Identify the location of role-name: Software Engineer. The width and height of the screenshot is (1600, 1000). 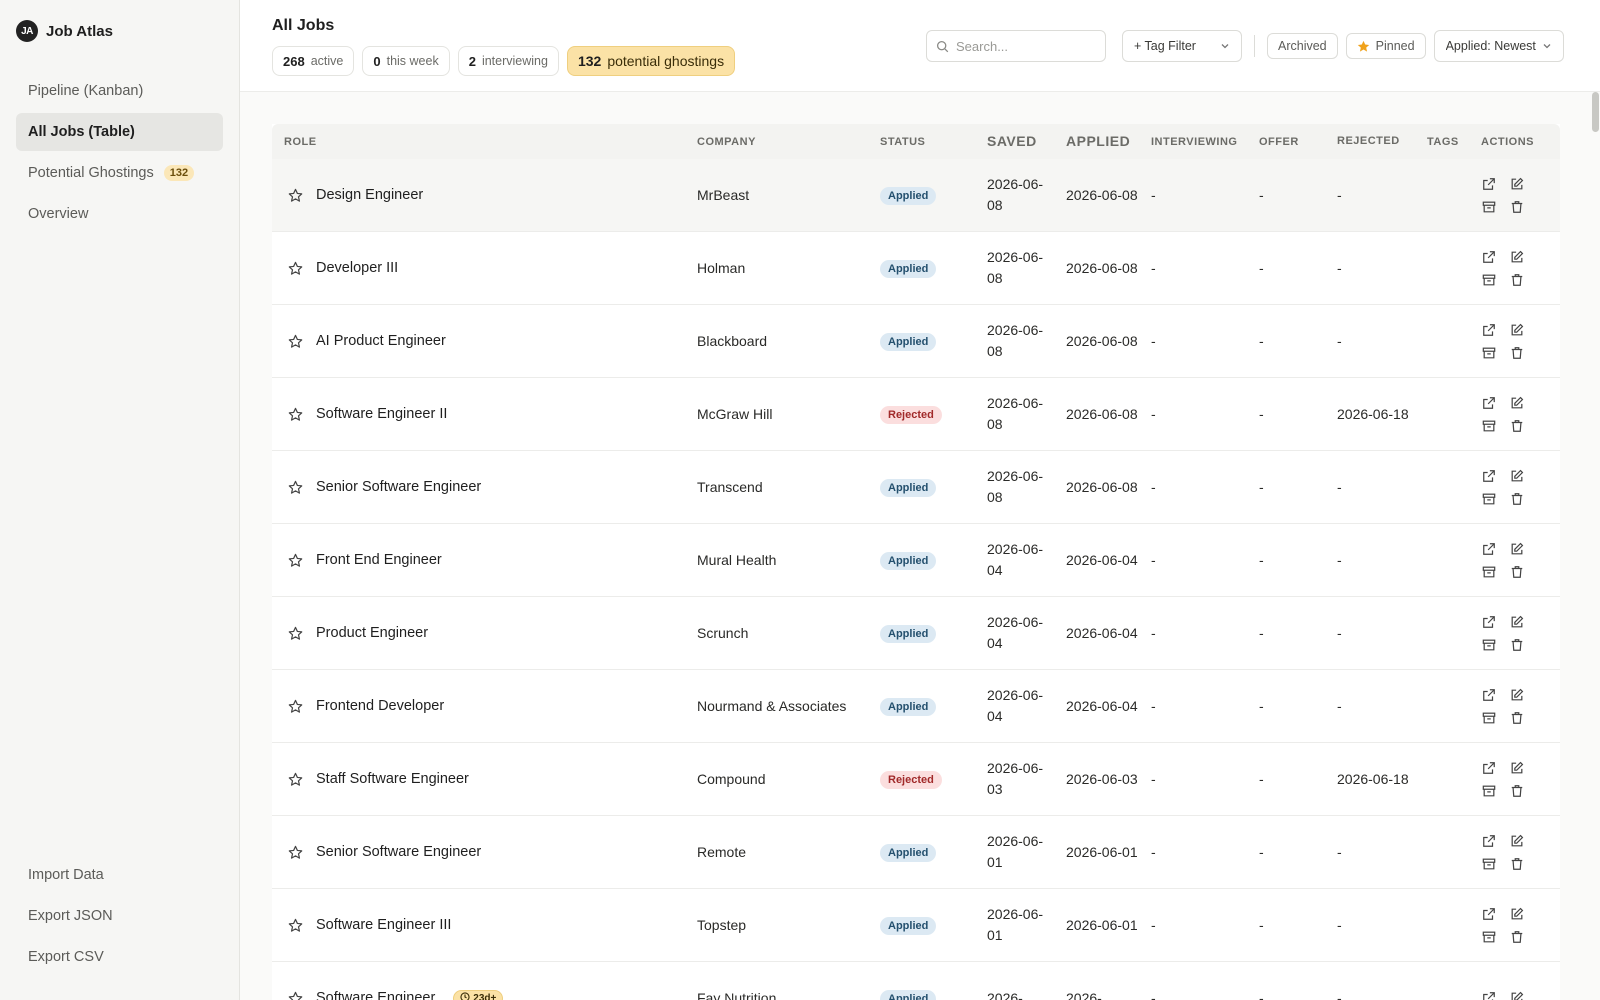
(375, 995).